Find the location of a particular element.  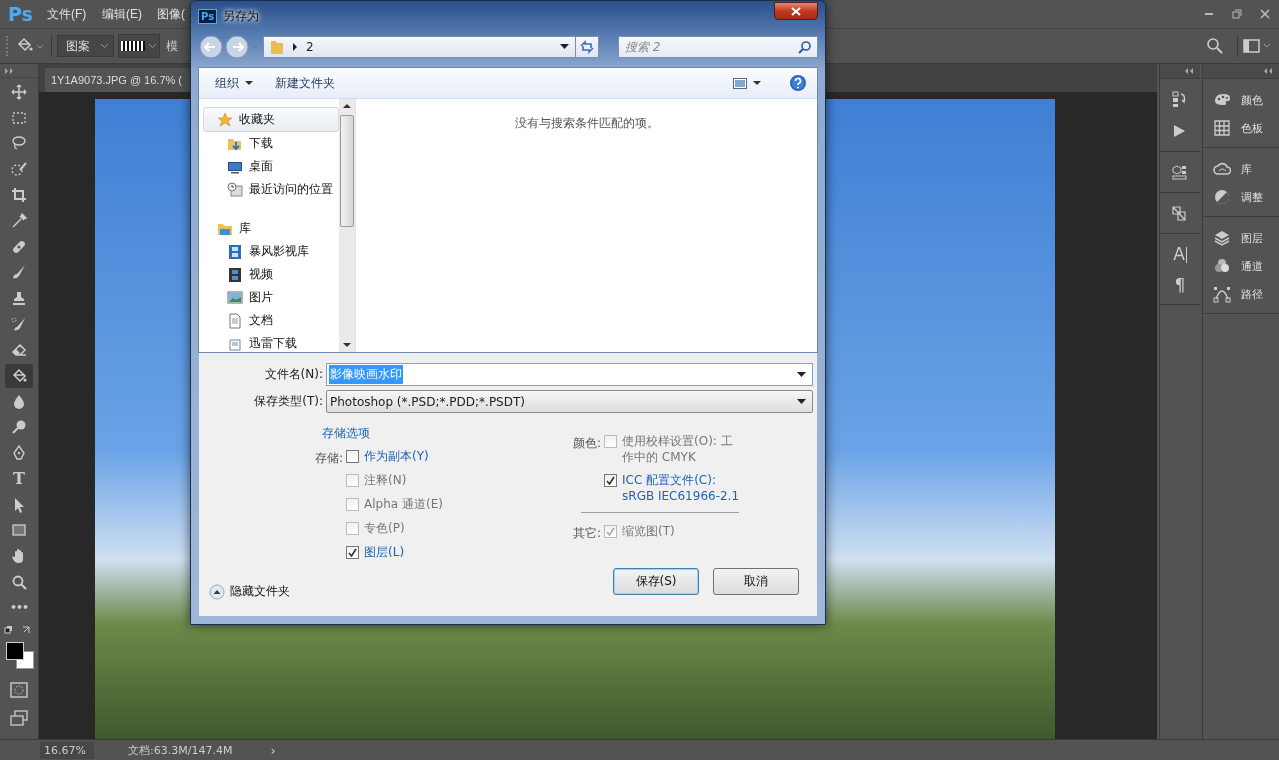

navigation-item: 收藏夹 is located at coordinates (271, 119).